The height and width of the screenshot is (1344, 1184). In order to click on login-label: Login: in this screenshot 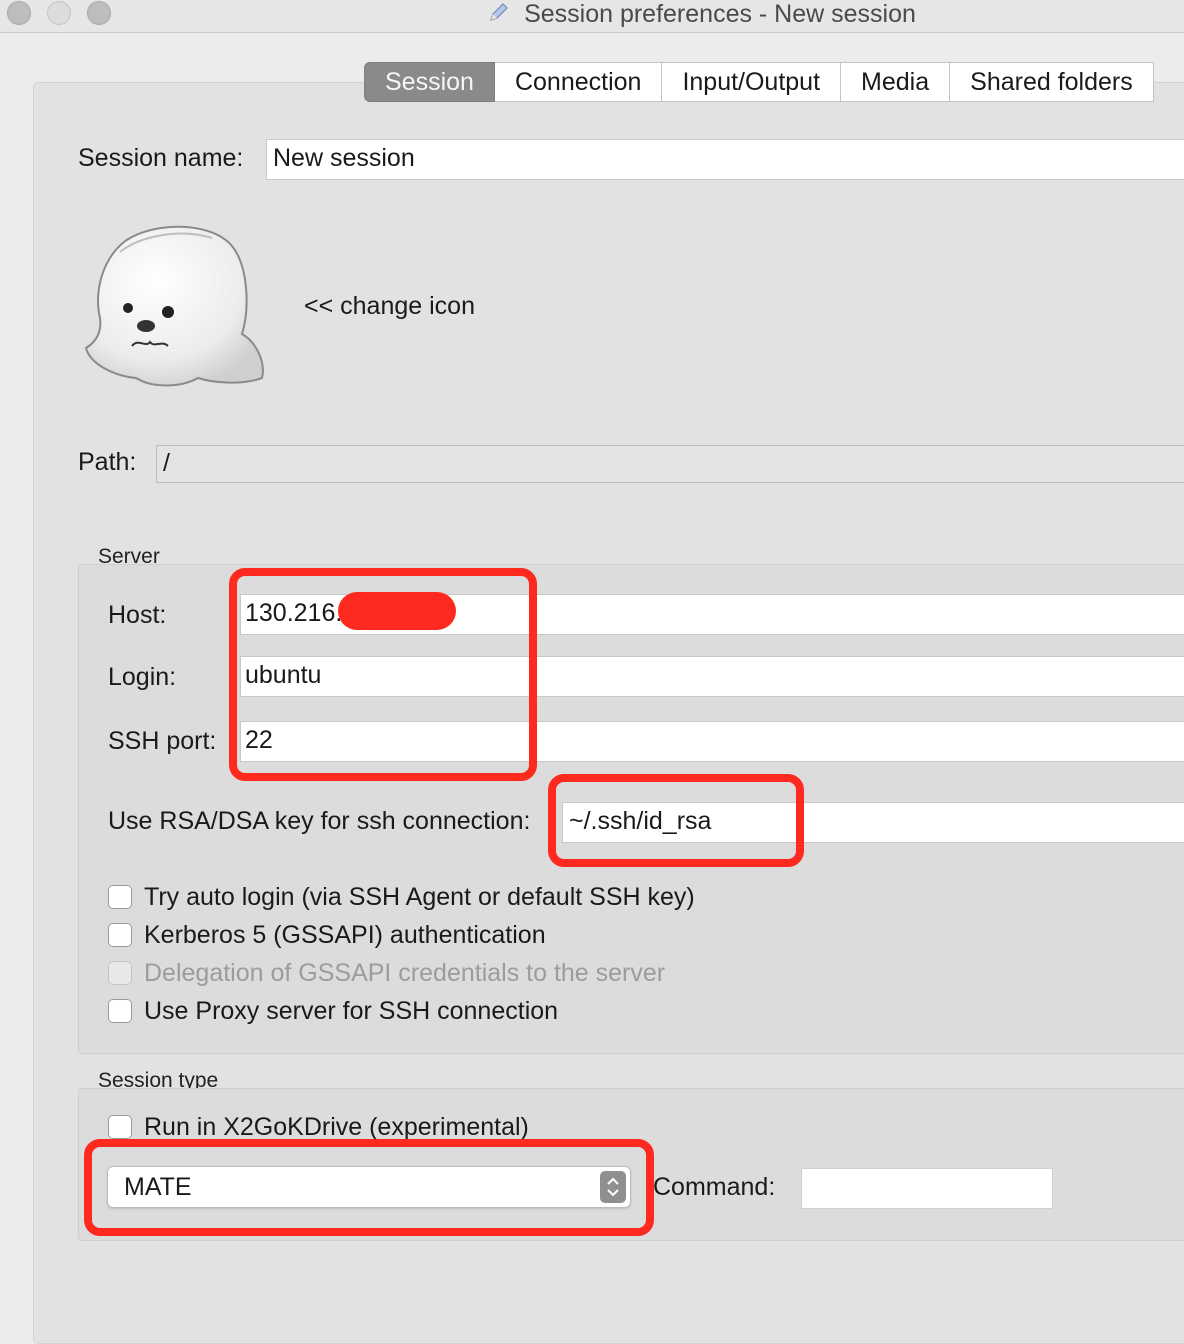, I will do `click(142, 677)`.